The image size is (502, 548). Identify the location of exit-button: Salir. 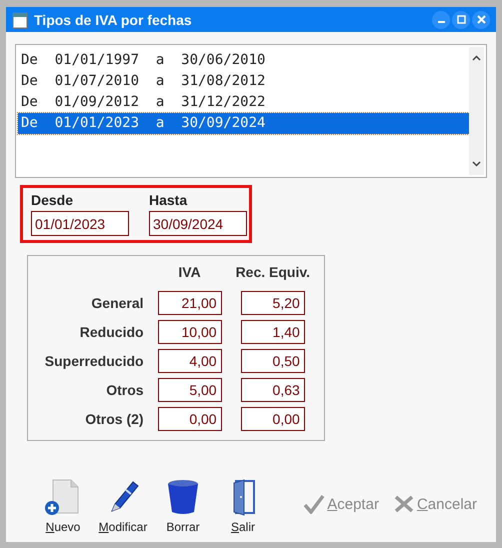
(243, 506).